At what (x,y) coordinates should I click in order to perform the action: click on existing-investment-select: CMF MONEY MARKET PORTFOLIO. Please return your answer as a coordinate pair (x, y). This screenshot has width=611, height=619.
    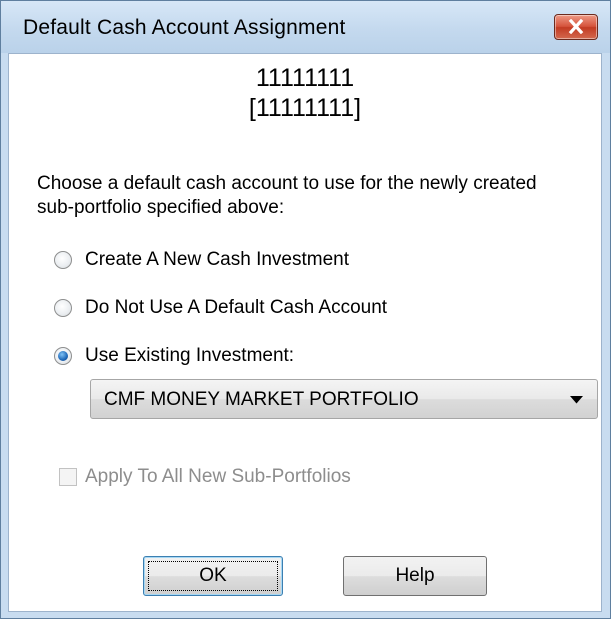
    Looking at the image, I should click on (344, 399).